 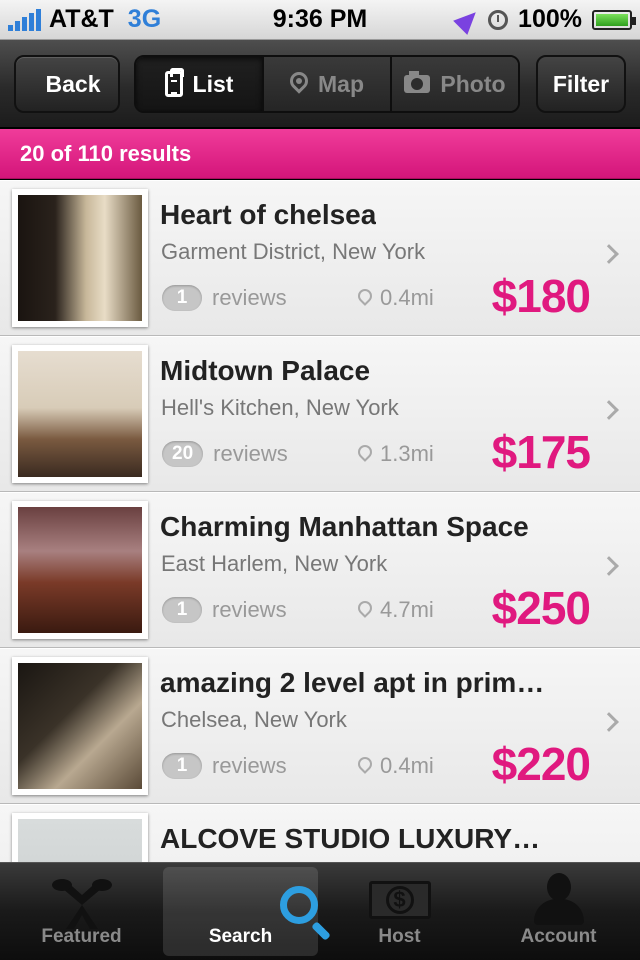 I want to click on status-bar: AT&T 3G 9:36 PM 100%, so click(x=320, y=20).